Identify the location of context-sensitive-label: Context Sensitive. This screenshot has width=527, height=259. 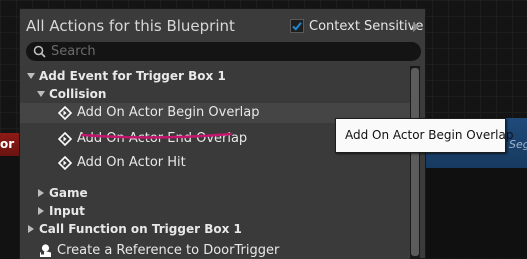
(366, 26).